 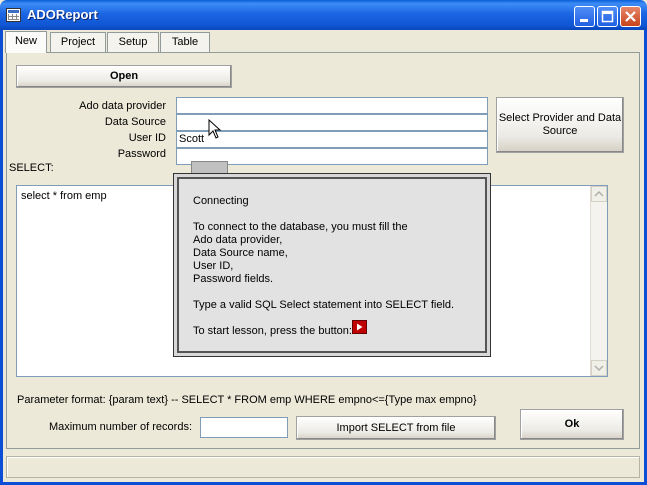 I want to click on chevron-down-icon, so click(x=599, y=368).